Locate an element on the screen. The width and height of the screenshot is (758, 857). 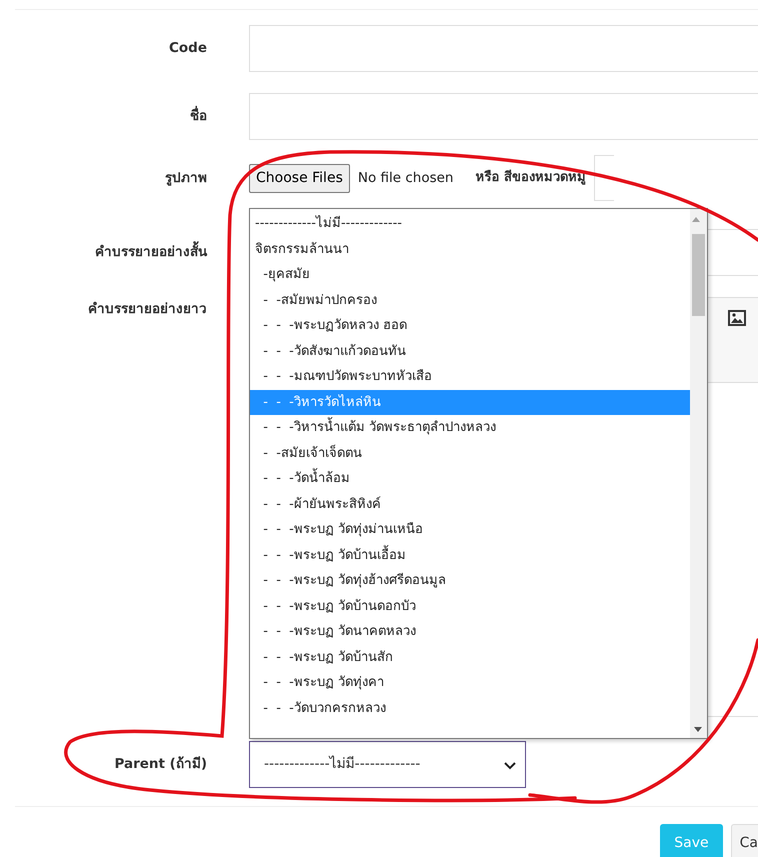
dropdown-option: - - -วัดน้ำล้อม is located at coordinates (470, 479).